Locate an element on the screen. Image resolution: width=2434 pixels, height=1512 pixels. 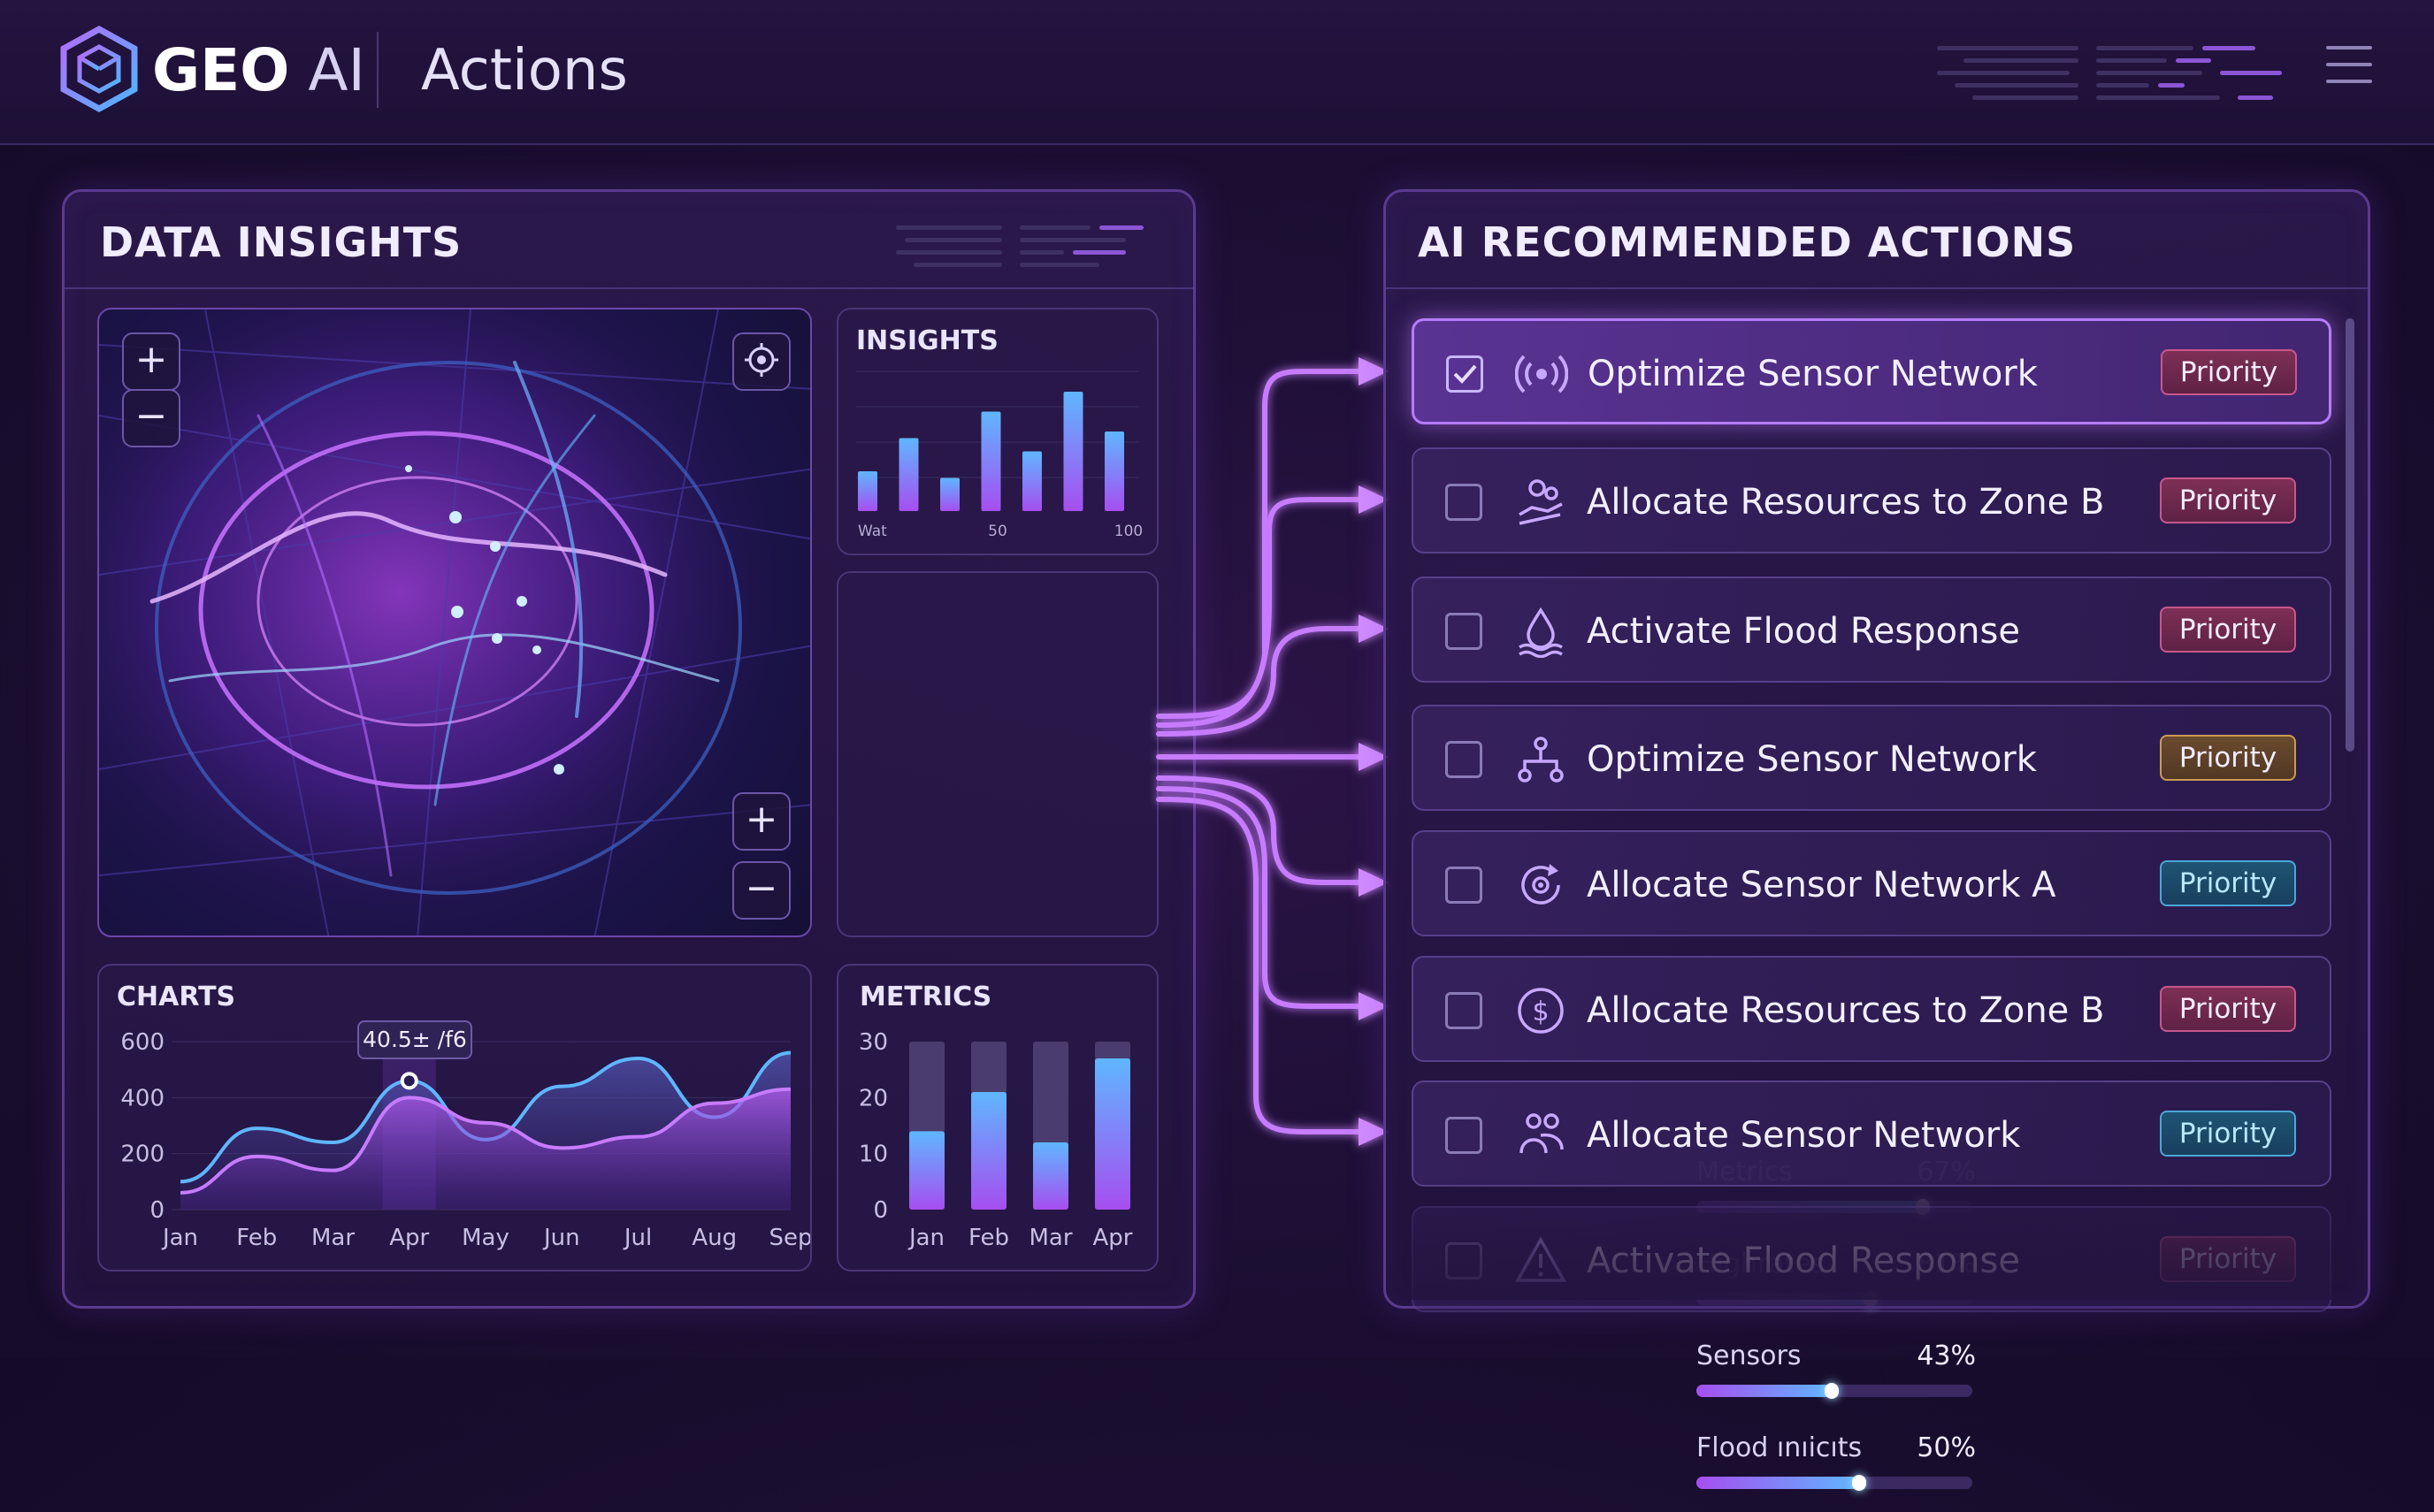
metric-row: Sensors 43% is located at coordinates (1836, 1380).